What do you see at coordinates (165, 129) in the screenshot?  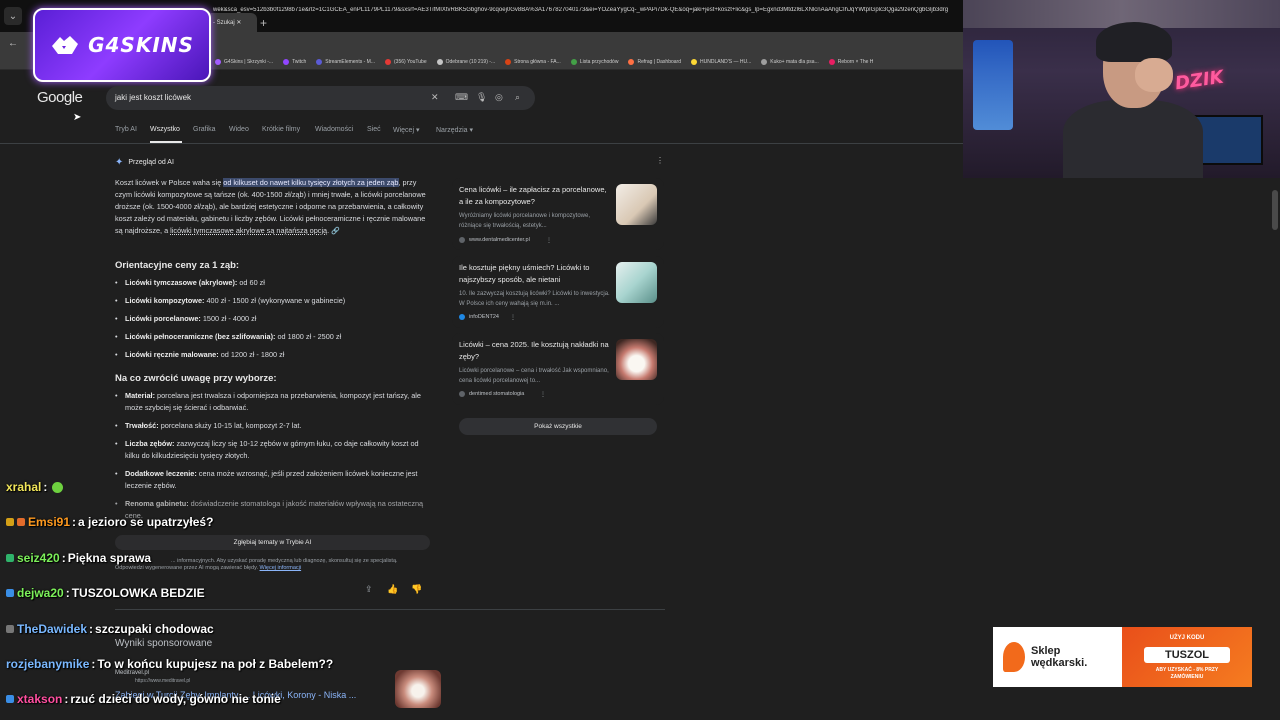 I see `tab-all: Wszystko` at bounding box center [165, 129].